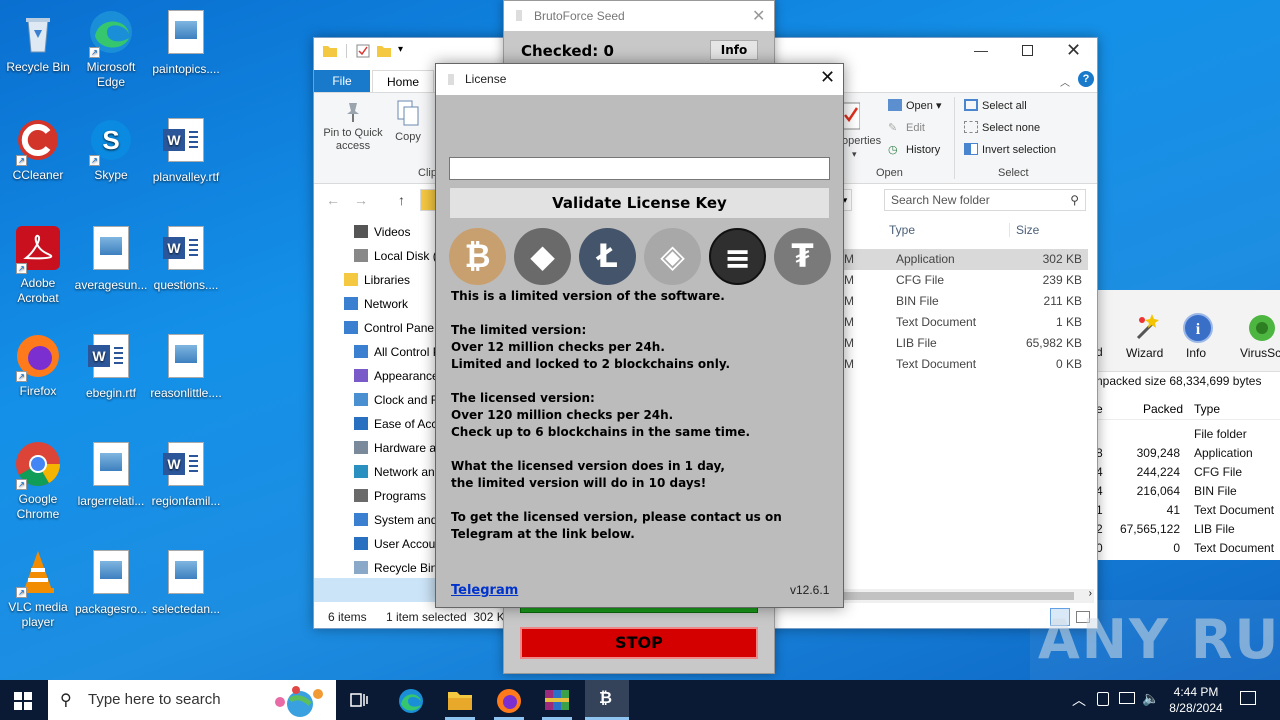 This screenshot has width=1280, height=720. Describe the element at coordinates (1188, 548) in the screenshot. I see `archive-row: 0 0 Text Document` at that location.